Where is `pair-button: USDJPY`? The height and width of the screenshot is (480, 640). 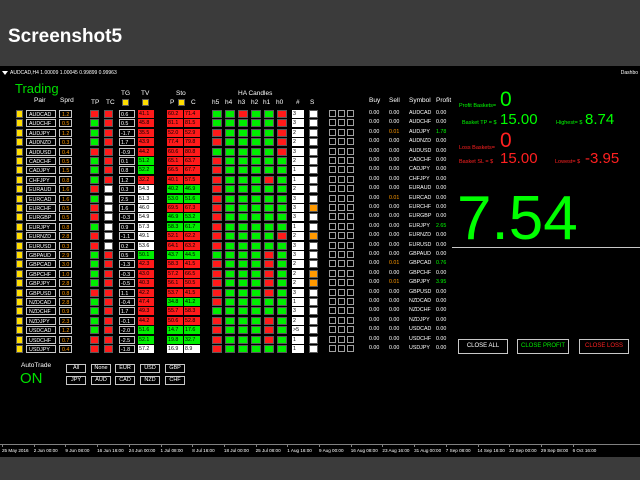 pair-button: USDJPY is located at coordinates (41, 349).